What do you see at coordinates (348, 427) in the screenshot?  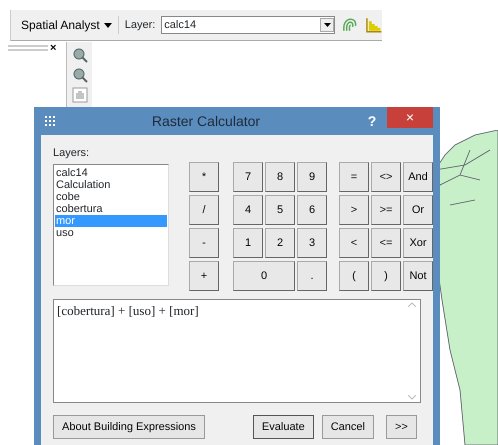 I see `dialog-button: Cancel` at bounding box center [348, 427].